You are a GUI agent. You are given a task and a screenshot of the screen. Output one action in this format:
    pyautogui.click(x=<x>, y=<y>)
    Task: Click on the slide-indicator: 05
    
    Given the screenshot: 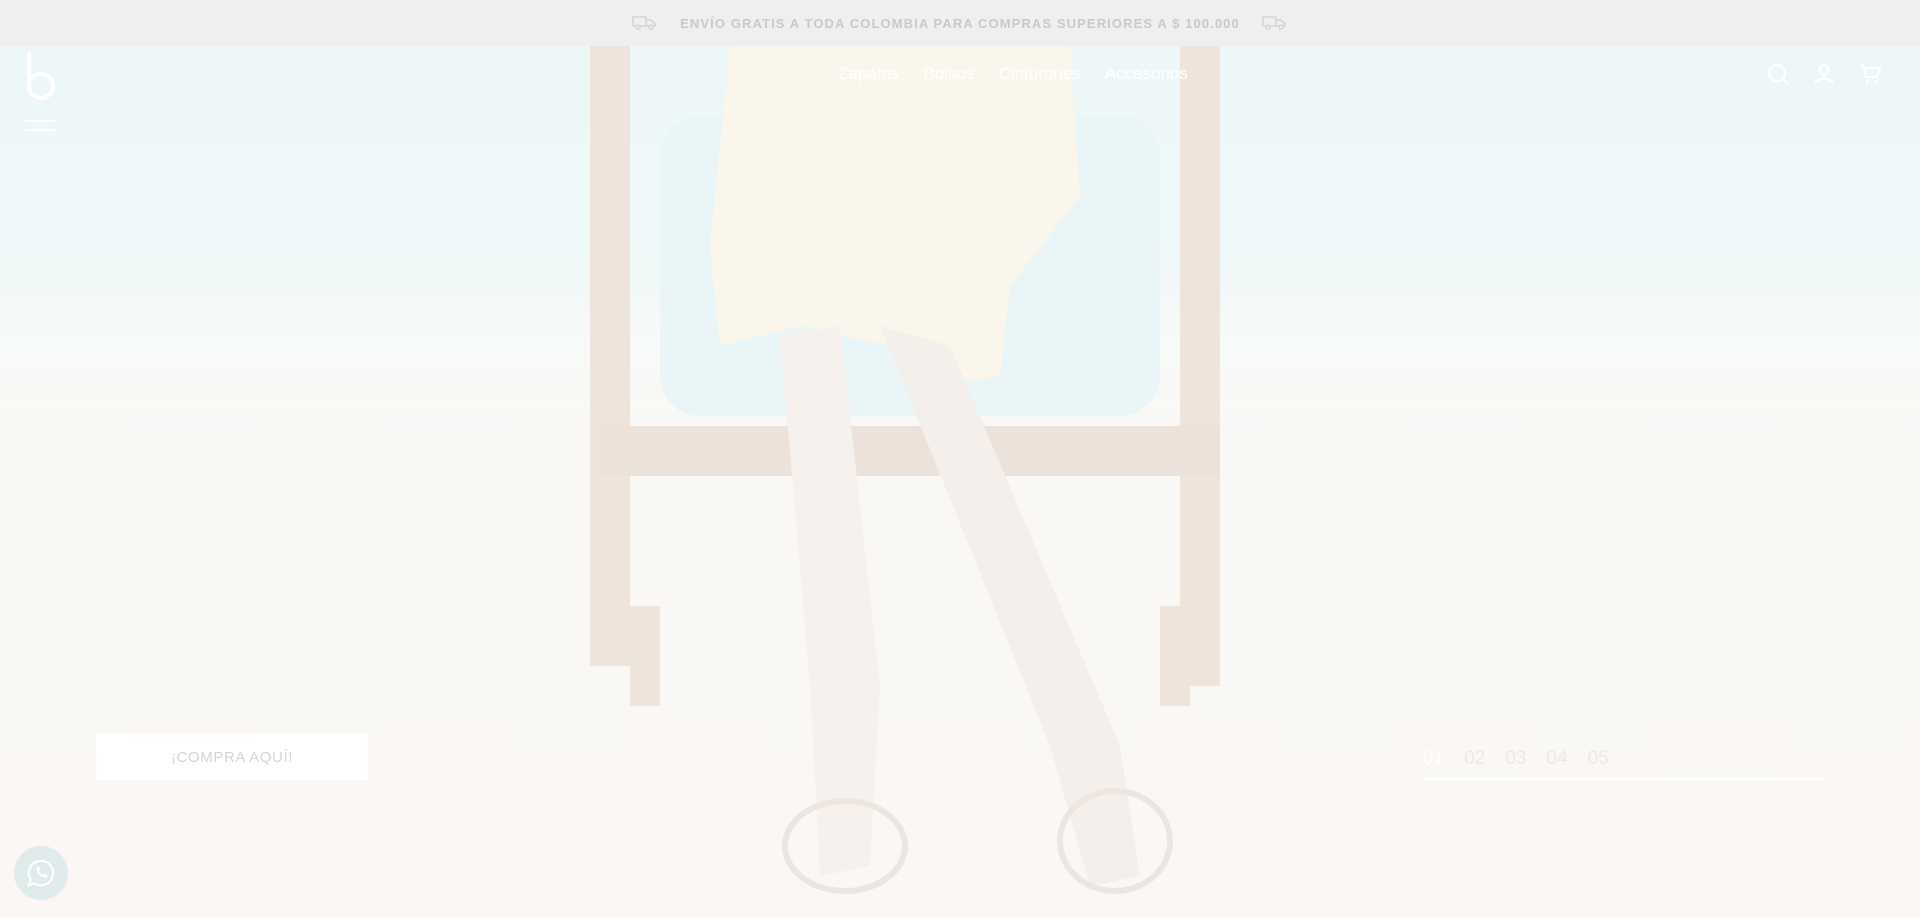 What is the action you would take?
    pyautogui.click(x=1598, y=759)
    